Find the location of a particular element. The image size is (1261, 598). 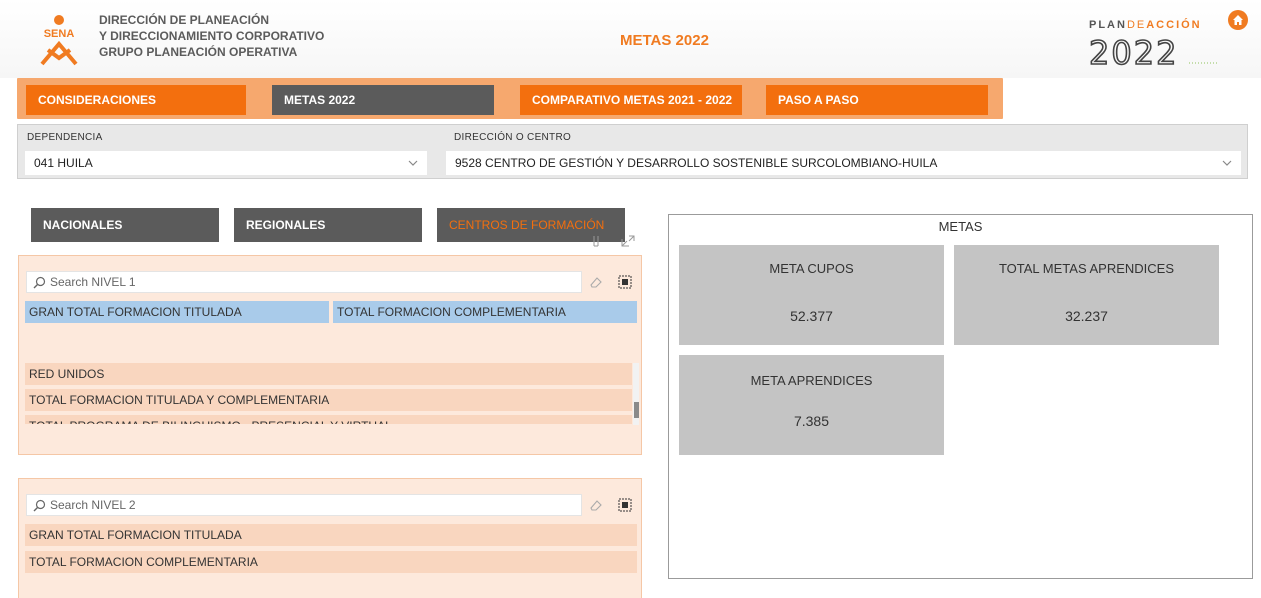

dependencia-dropdown: 041 HUILA is located at coordinates (226, 163).